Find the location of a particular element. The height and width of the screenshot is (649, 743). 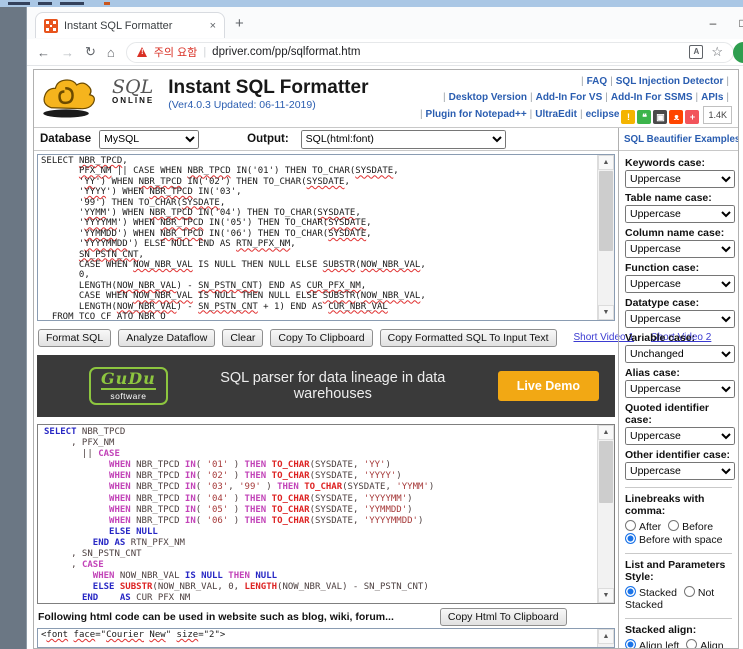

header-link: Desktop Version is located at coordinates (488, 97).